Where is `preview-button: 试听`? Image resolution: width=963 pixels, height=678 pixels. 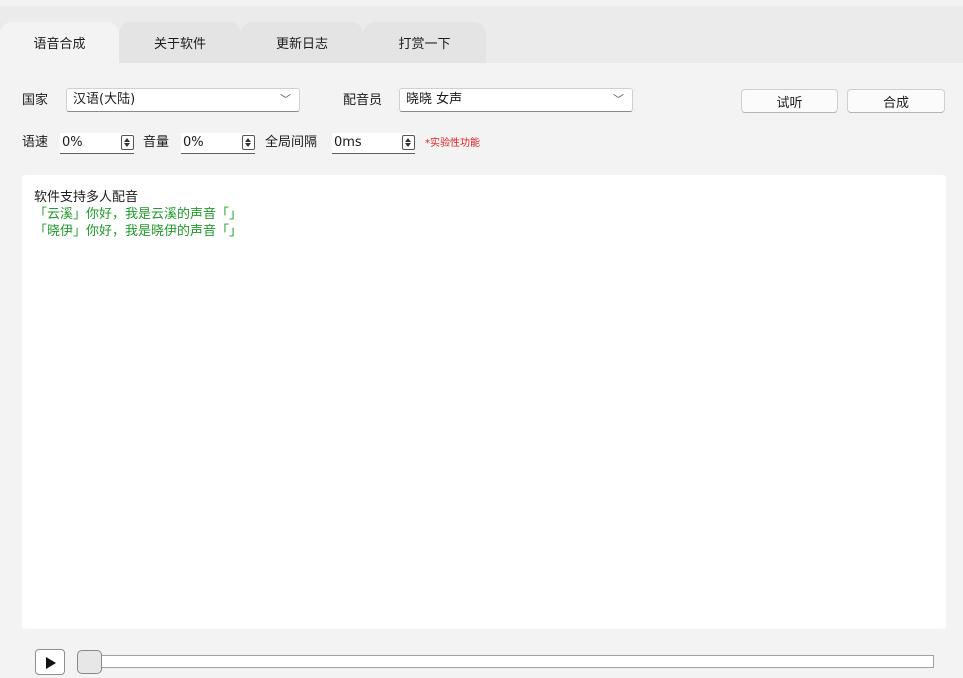
preview-button: 试听 is located at coordinates (789, 101).